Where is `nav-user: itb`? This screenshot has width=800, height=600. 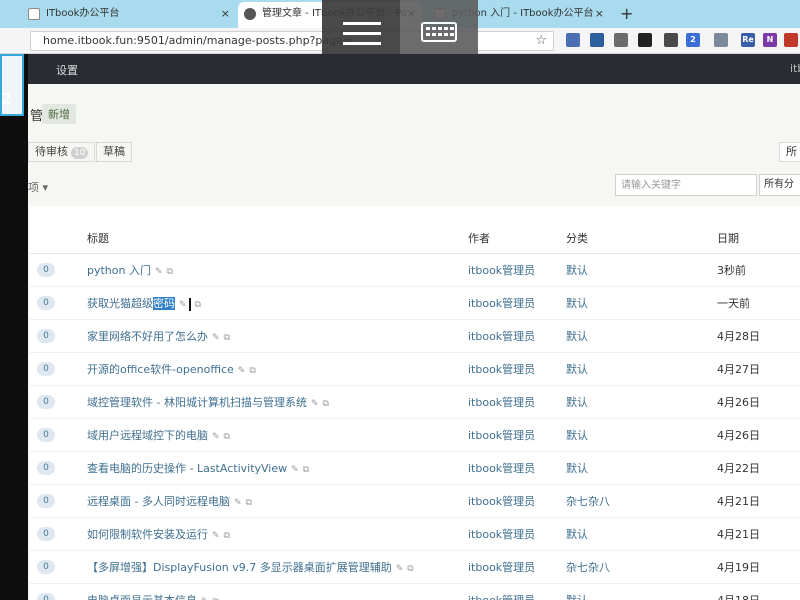
nav-user: itb is located at coordinates (795, 68).